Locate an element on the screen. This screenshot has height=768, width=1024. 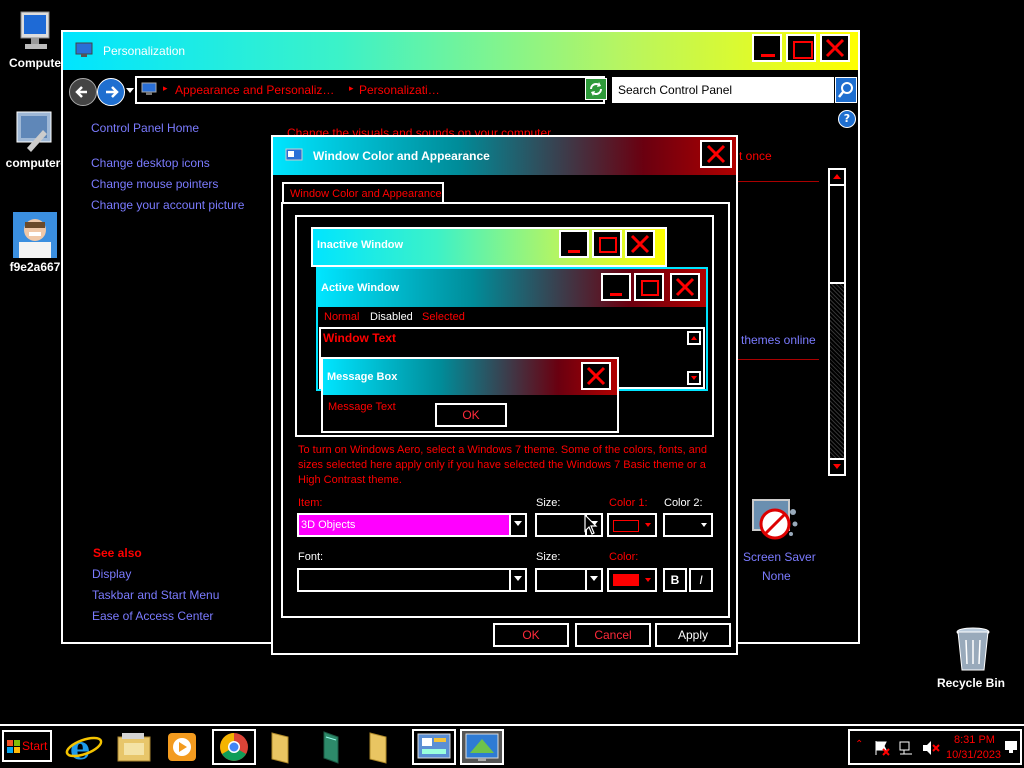
media-player-icon is located at coordinates (182, 747).